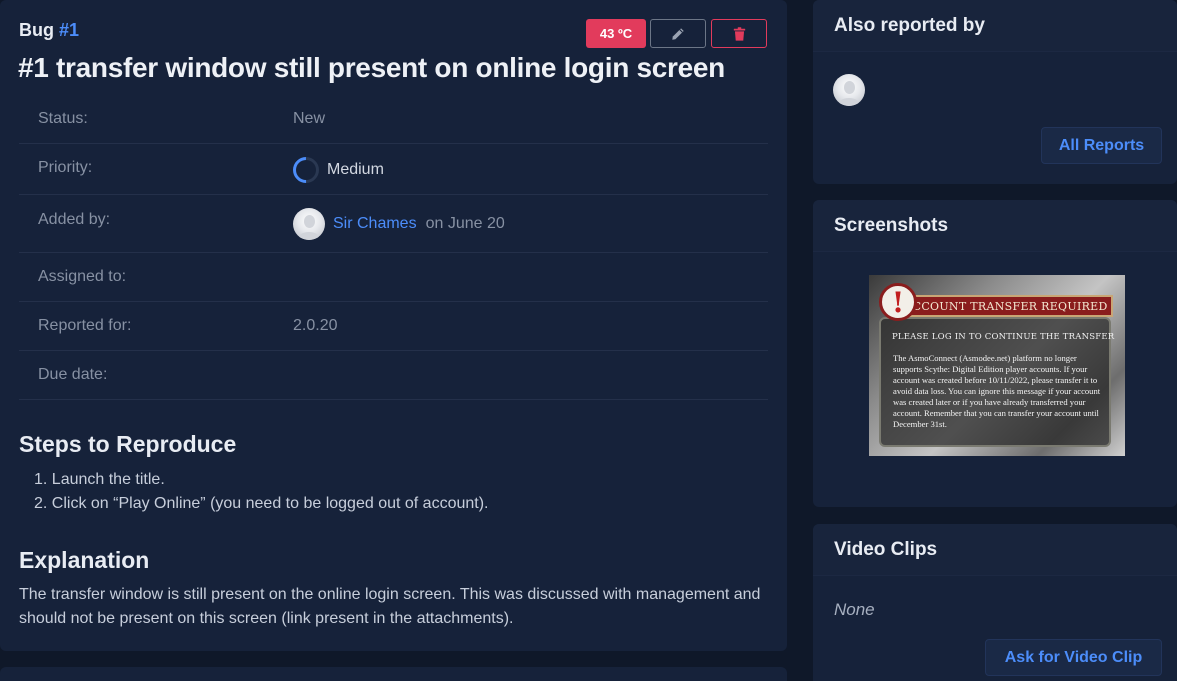  Describe the element at coordinates (995, 26) in the screenshot. I see `also-reported-heading: Also reported by` at that location.